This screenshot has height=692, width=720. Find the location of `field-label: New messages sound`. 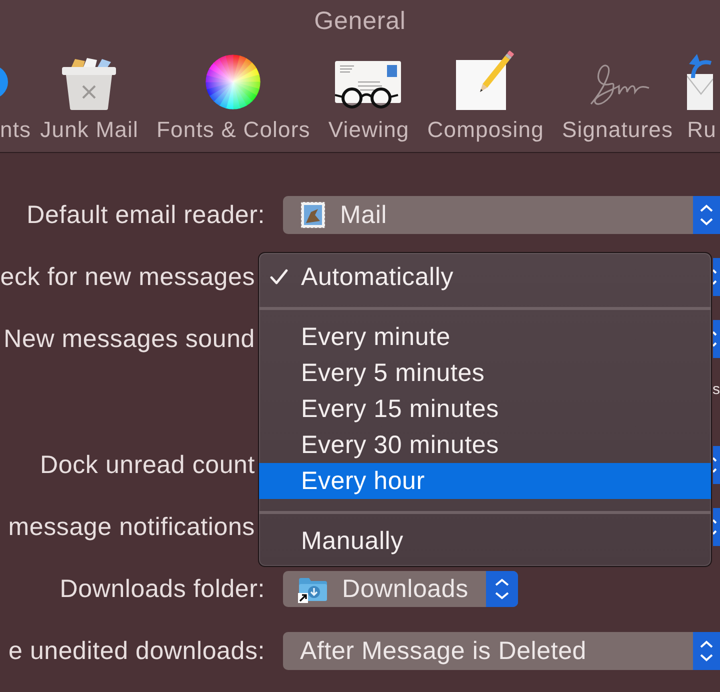

field-label: New messages sound is located at coordinates (129, 339).